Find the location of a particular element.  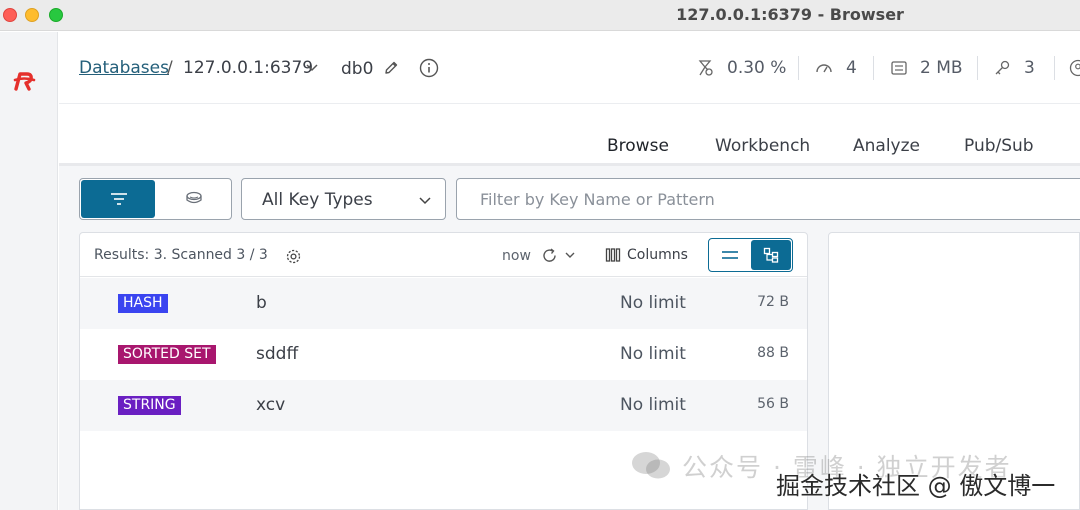

window-titlebar: 127.0.0.1:6379 - Browser is located at coordinates (540, 15).